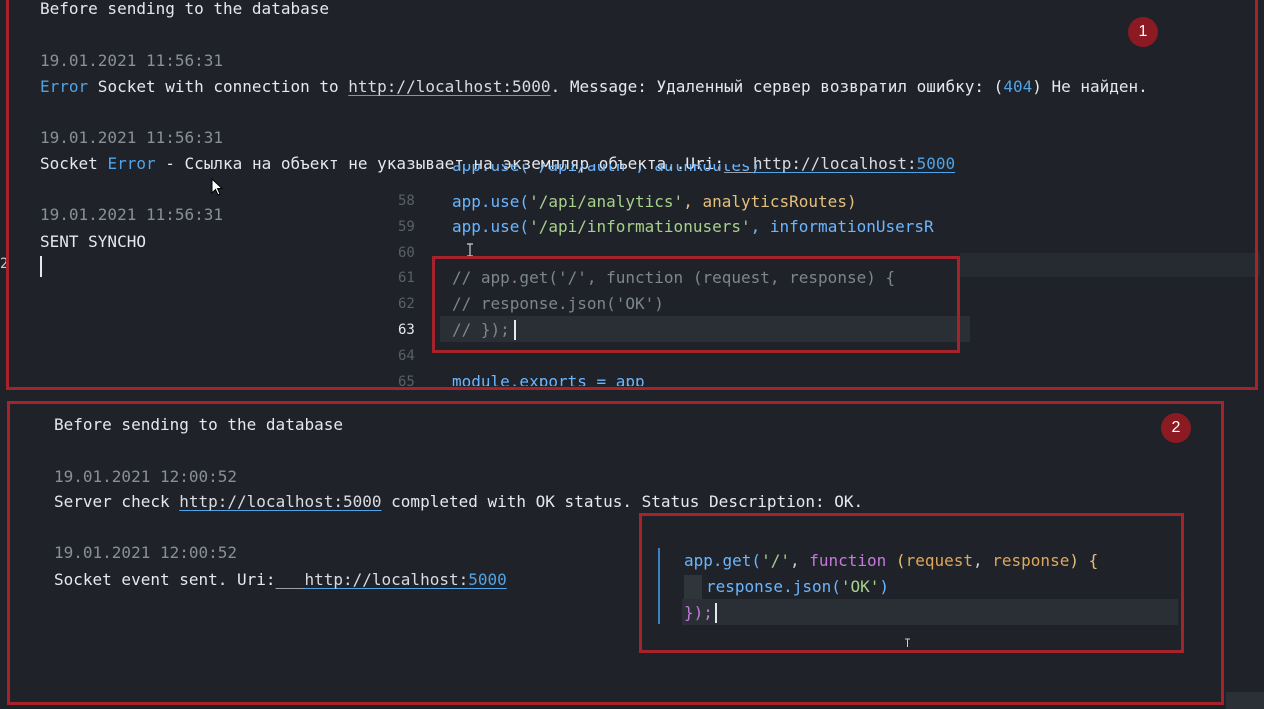  What do you see at coordinates (1245, 700) in the screenshot?
I see `status-edge` at bounding box center [1245, 700].